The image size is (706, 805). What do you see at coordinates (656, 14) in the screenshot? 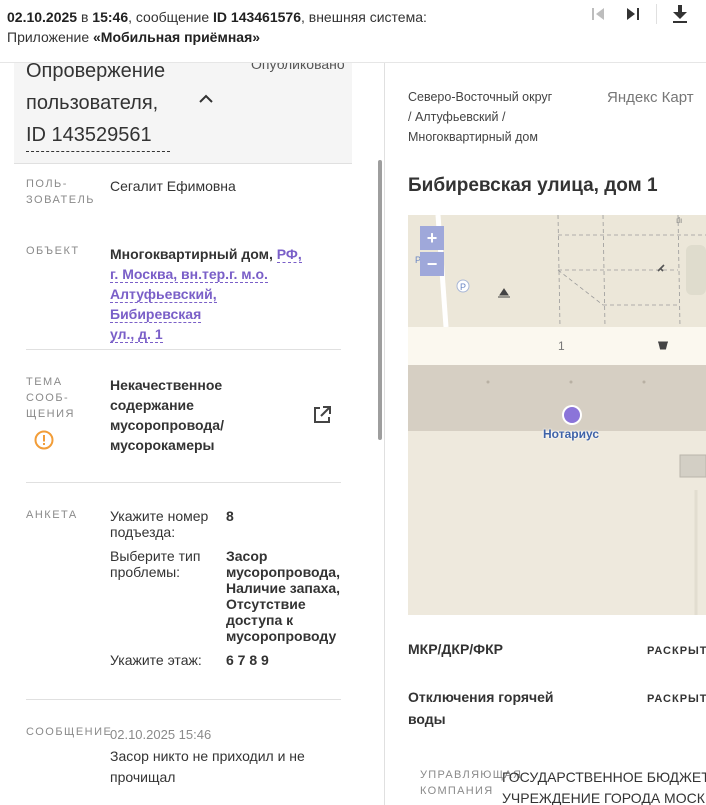
I see `topbar-divider` at bounding box center [656, 14].